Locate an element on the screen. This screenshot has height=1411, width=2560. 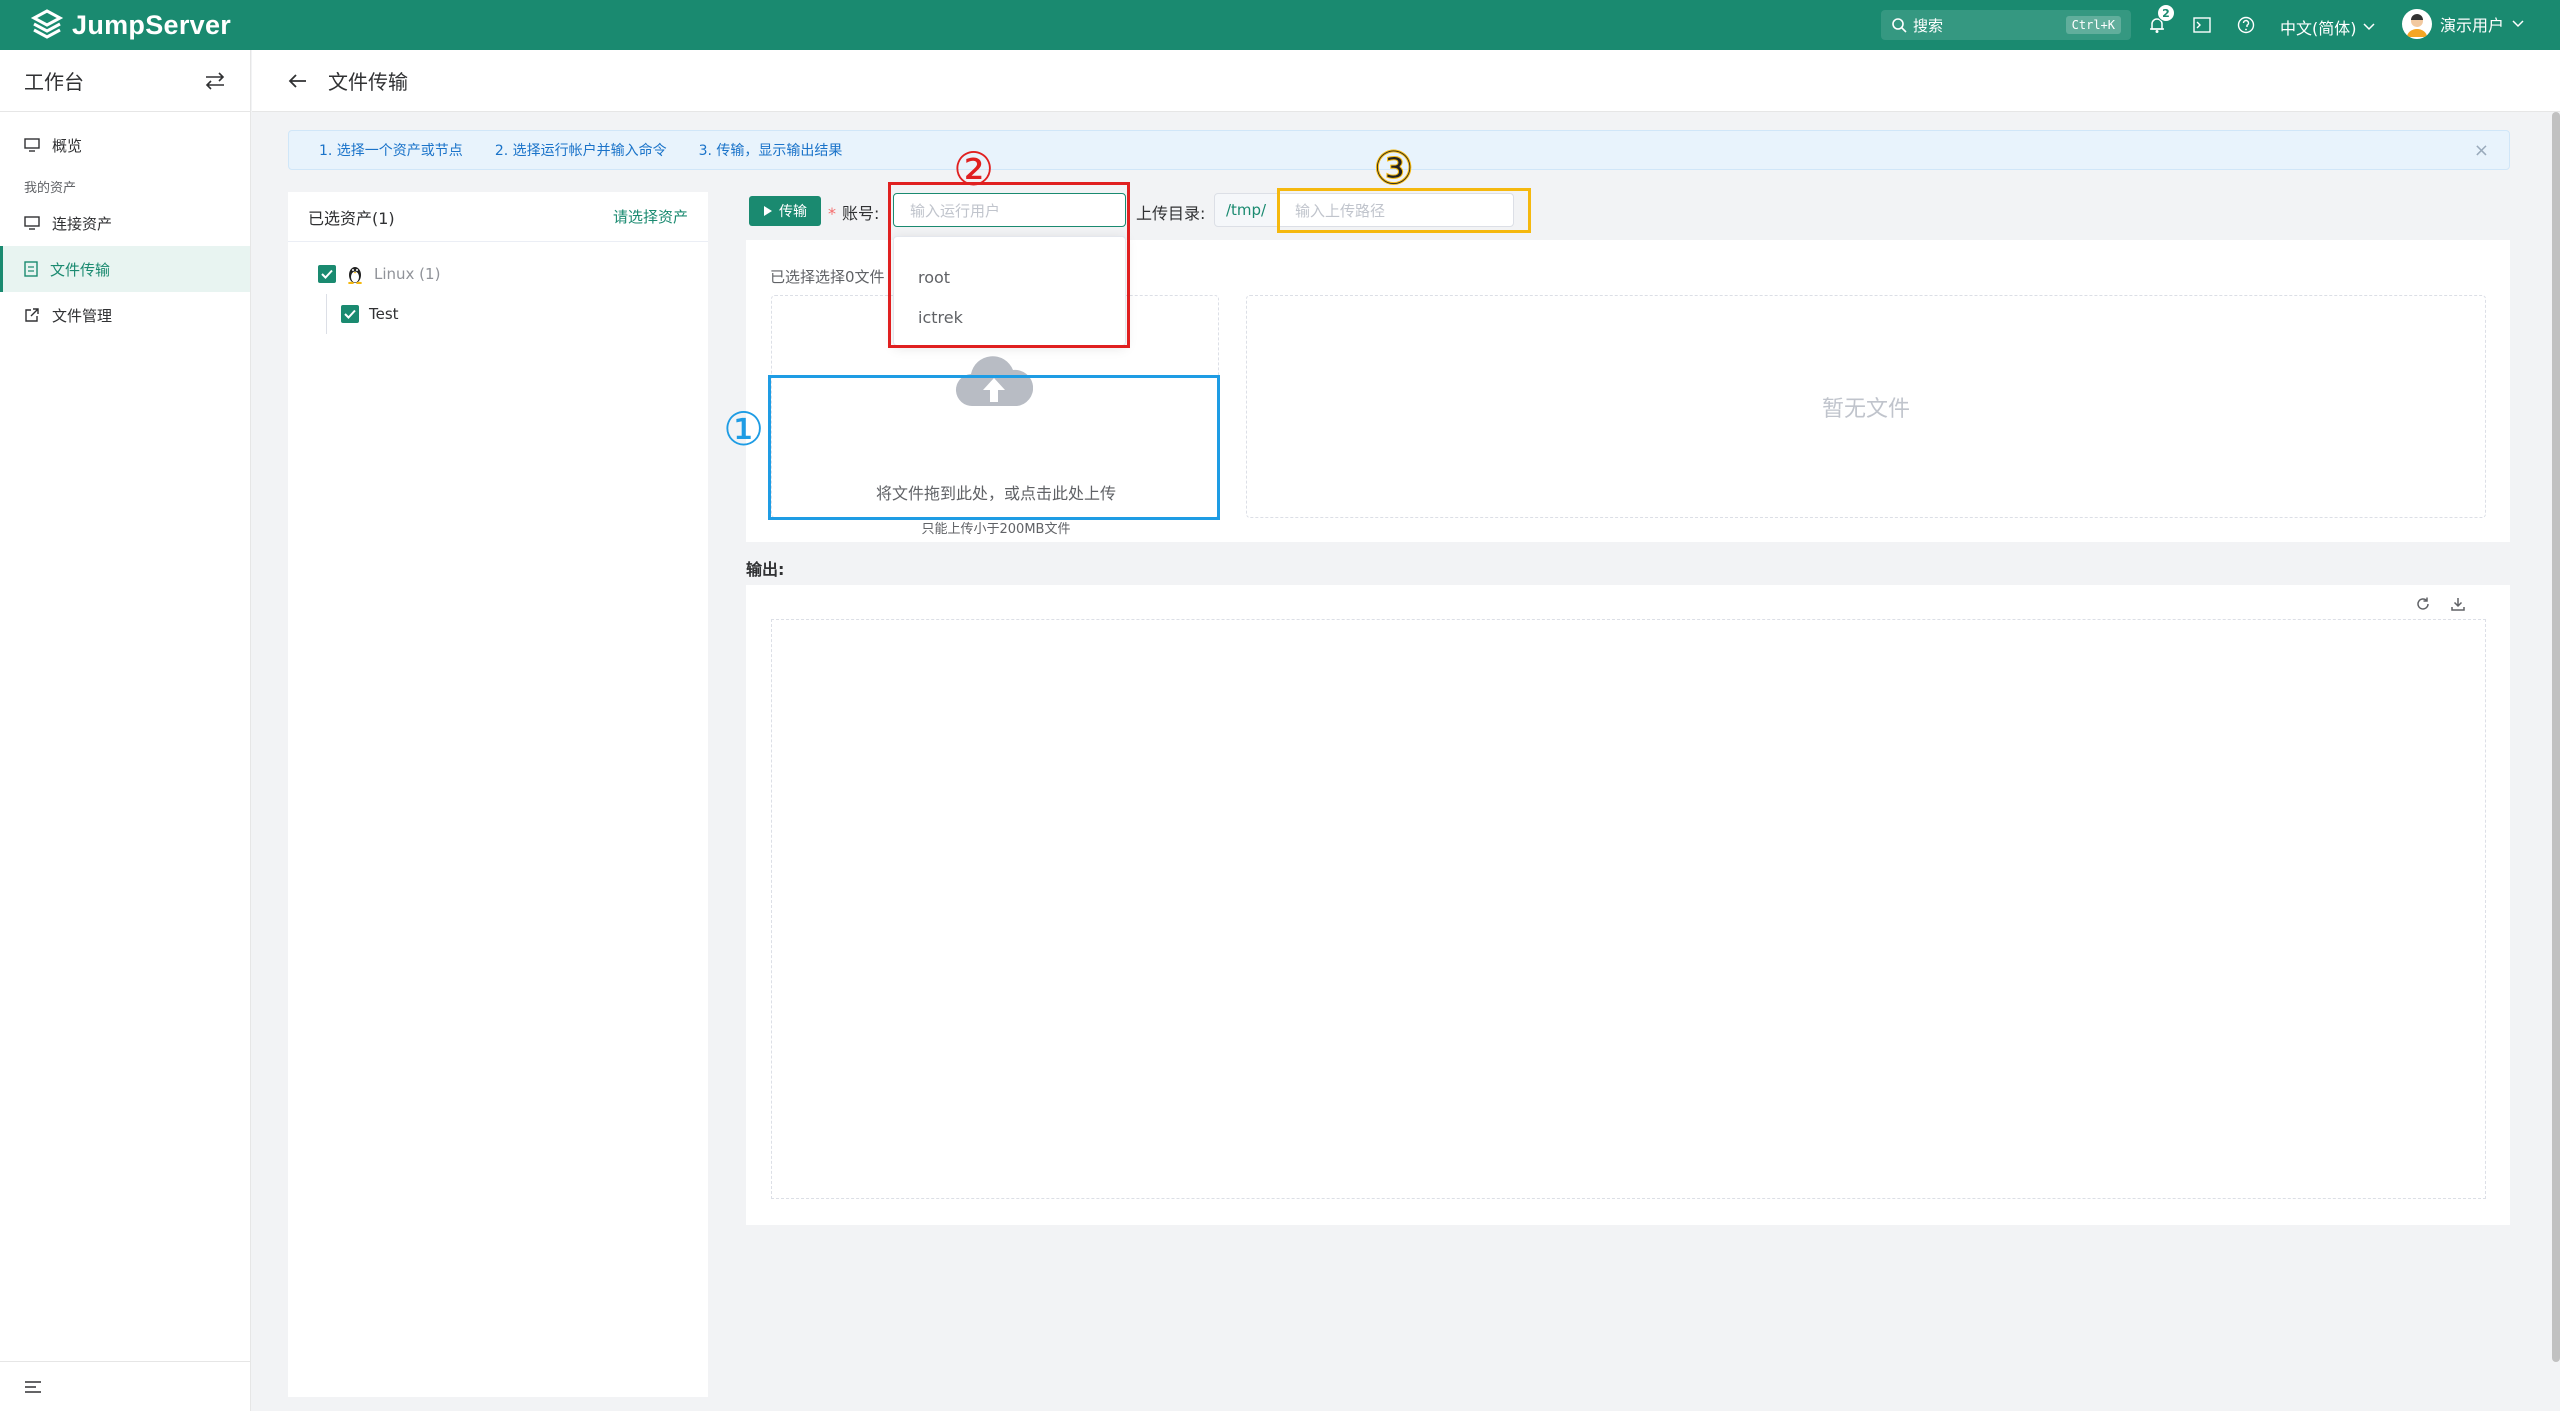
refresh-button is located at coordinates (2423, 604).